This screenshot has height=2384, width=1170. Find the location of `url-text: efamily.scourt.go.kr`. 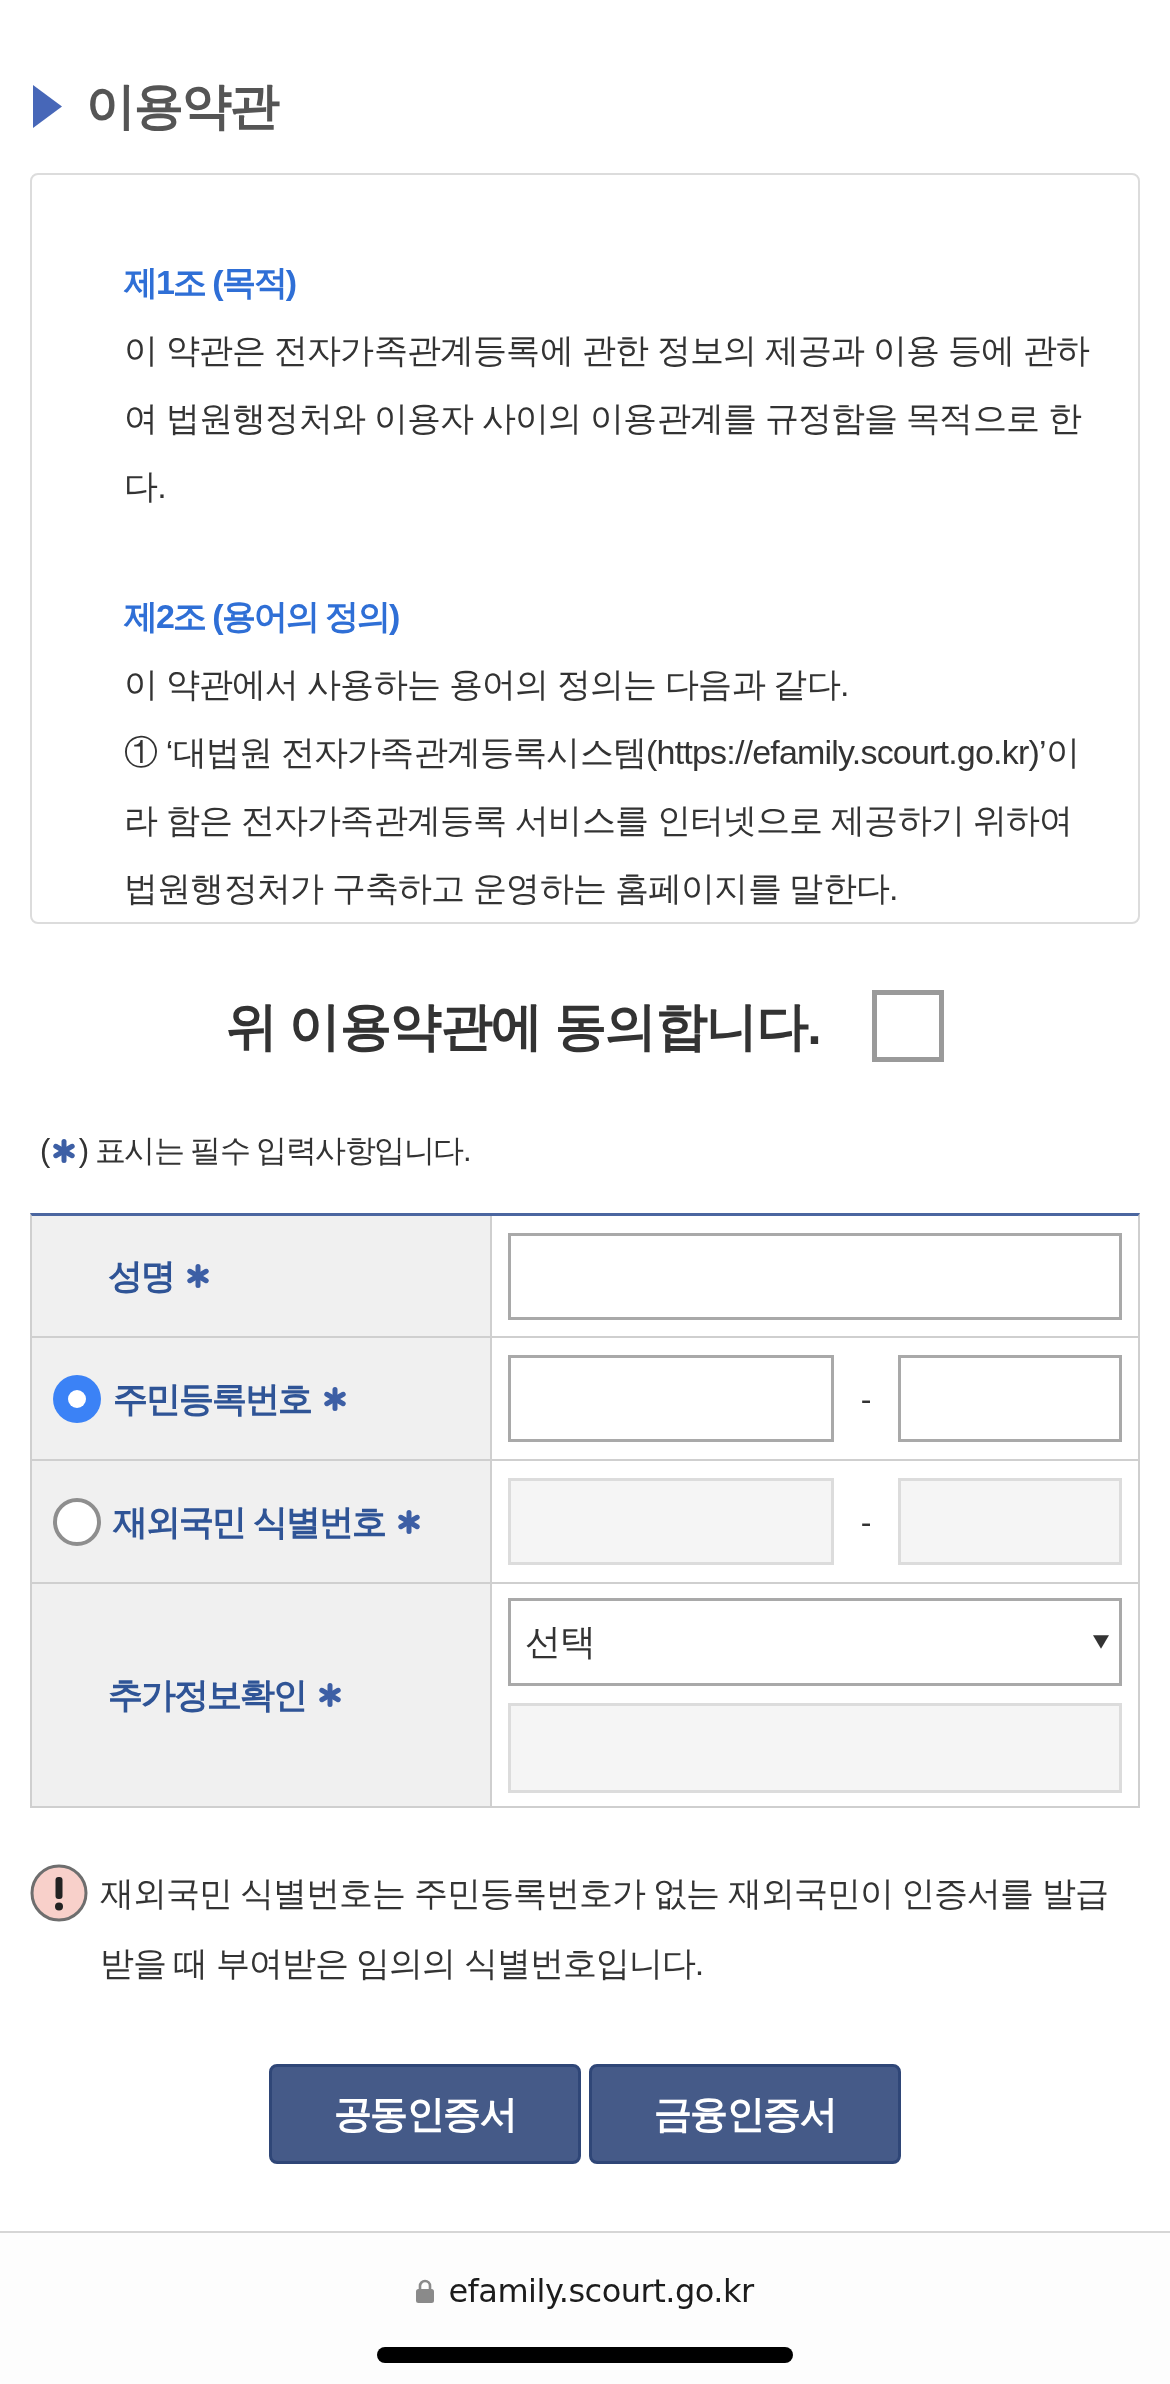

url-text: efamily.scourt.go.kr is located at coordinates (601, 2291).